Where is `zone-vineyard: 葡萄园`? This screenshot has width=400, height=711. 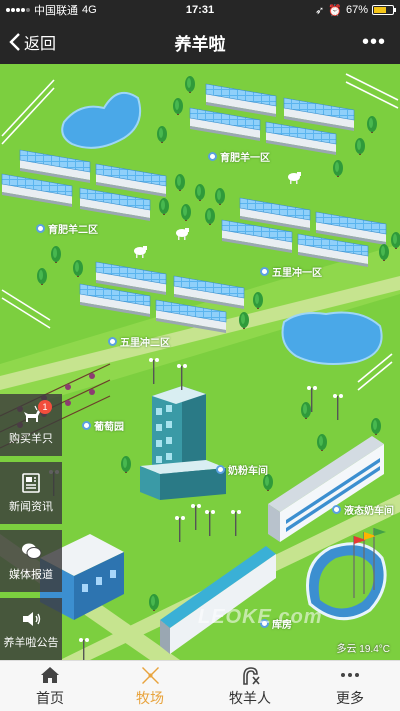
zone-vineyard: 葡萄园 is located at coordinates (103, 425).